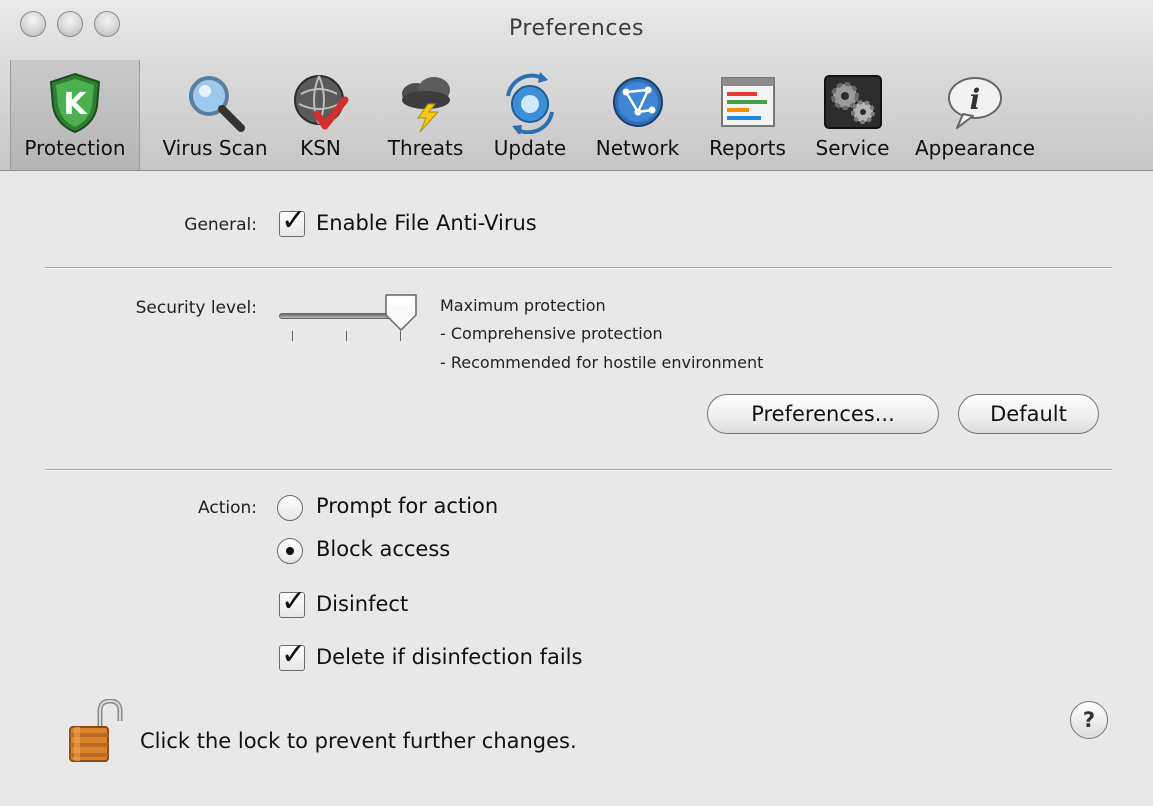  I want to click on toolbar-item-threats: Threats, so click(425, 115).